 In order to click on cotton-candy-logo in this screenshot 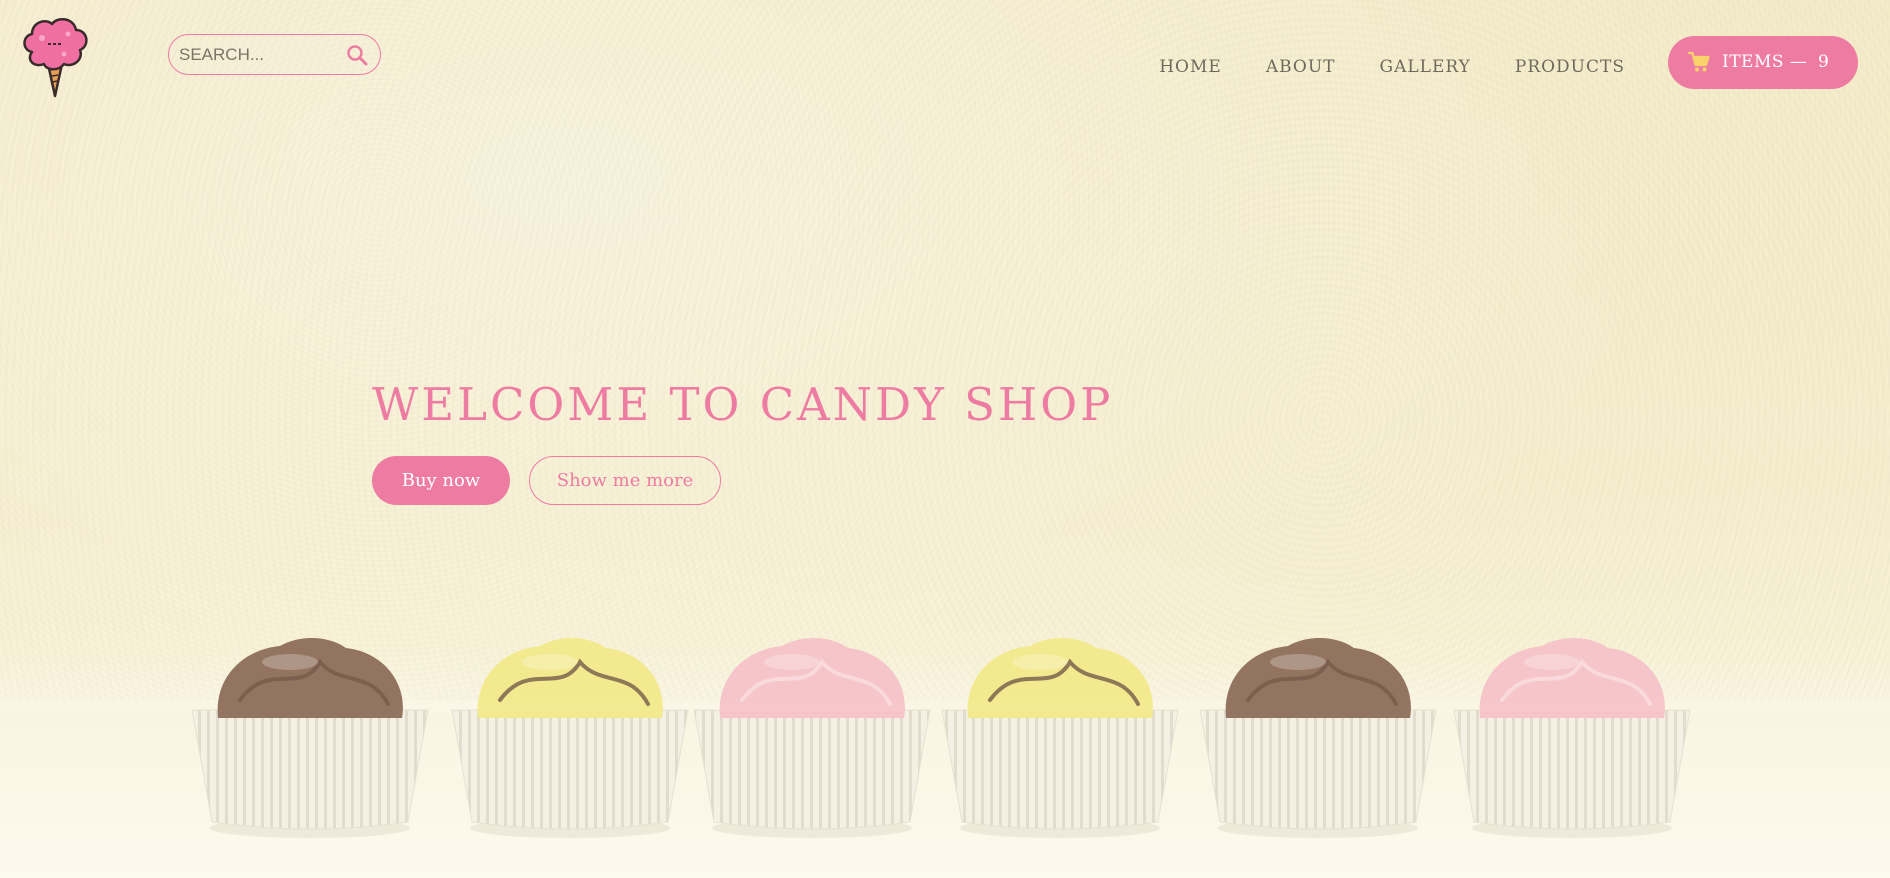, I will do `click(55, 56)`.